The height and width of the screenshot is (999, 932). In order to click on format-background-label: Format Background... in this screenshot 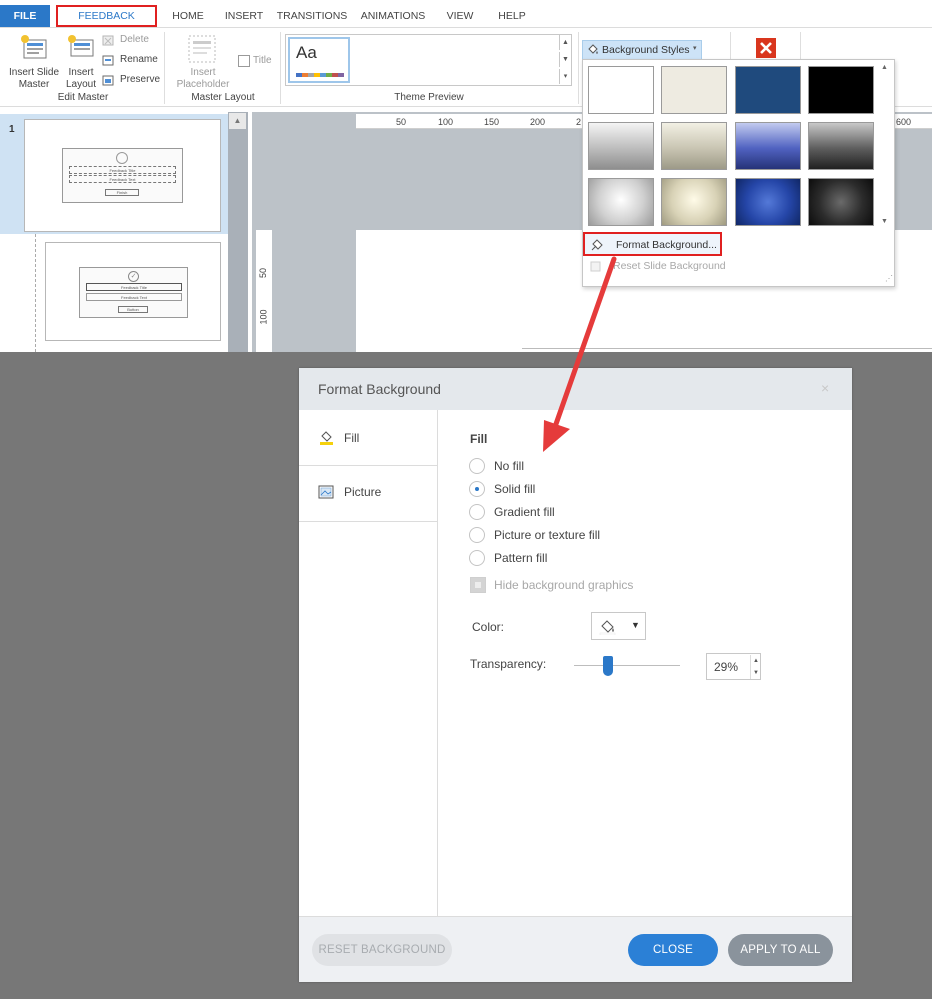, I will do `click(666, 245)`.